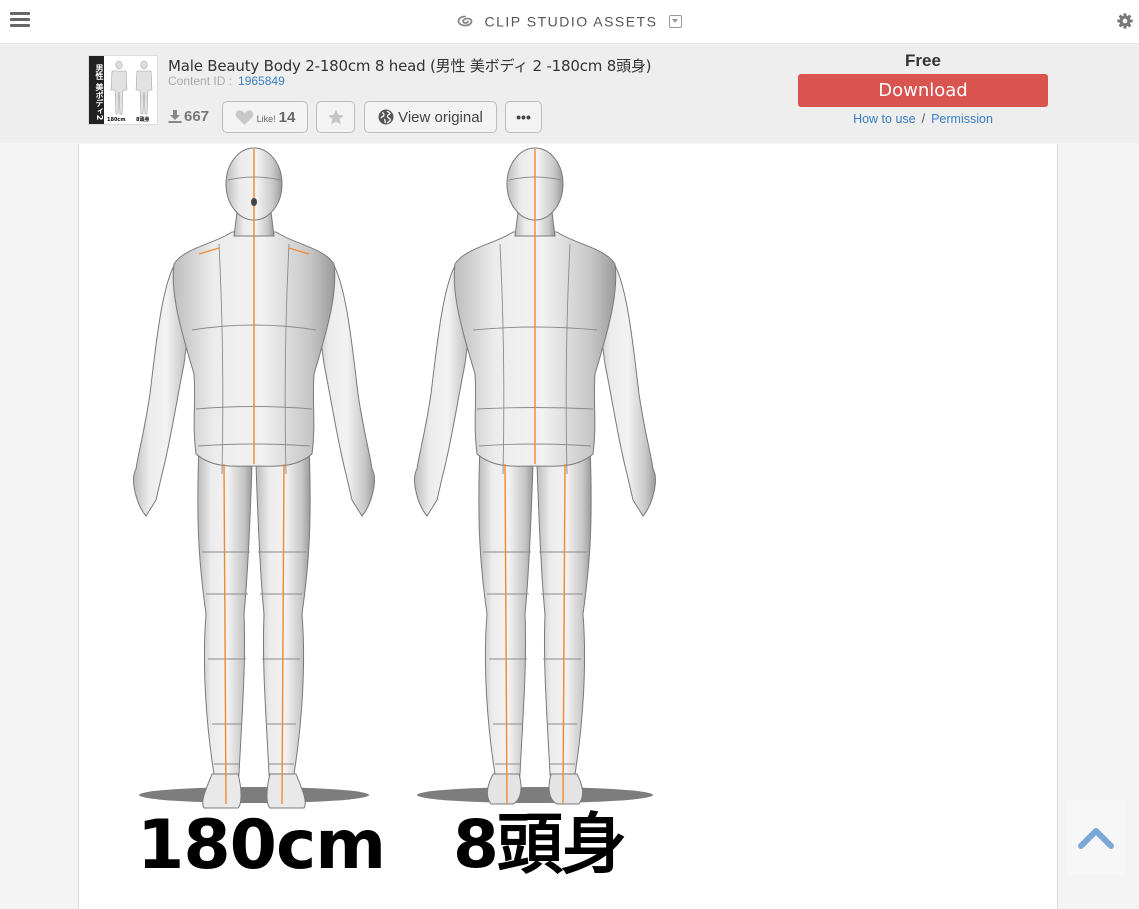  I want to click on more-options-icon: •••, so click(523, 117).